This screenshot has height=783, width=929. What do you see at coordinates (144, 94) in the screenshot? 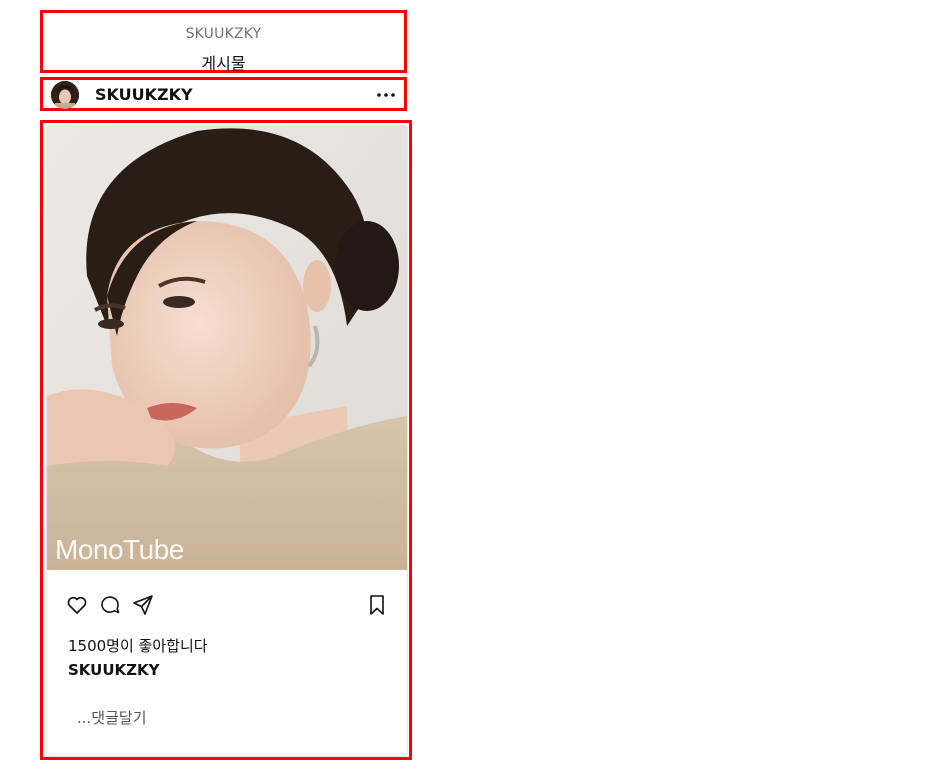
I see `post-author-username: SKUUKZKY` at bounding box center [144, 94].